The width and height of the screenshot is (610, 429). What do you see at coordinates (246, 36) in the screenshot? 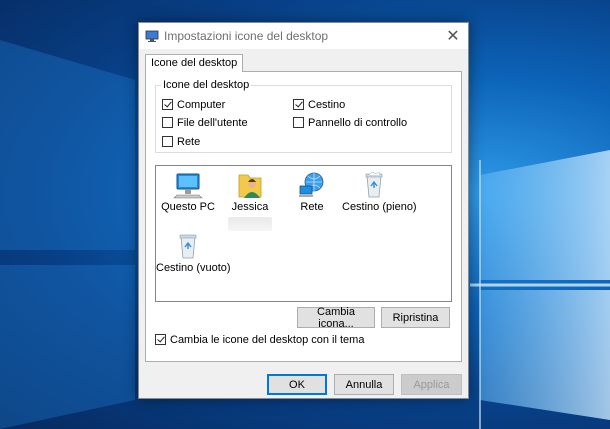
I see `window-title: Impostazioni icone del desktop` at bounding box center [246, 36].